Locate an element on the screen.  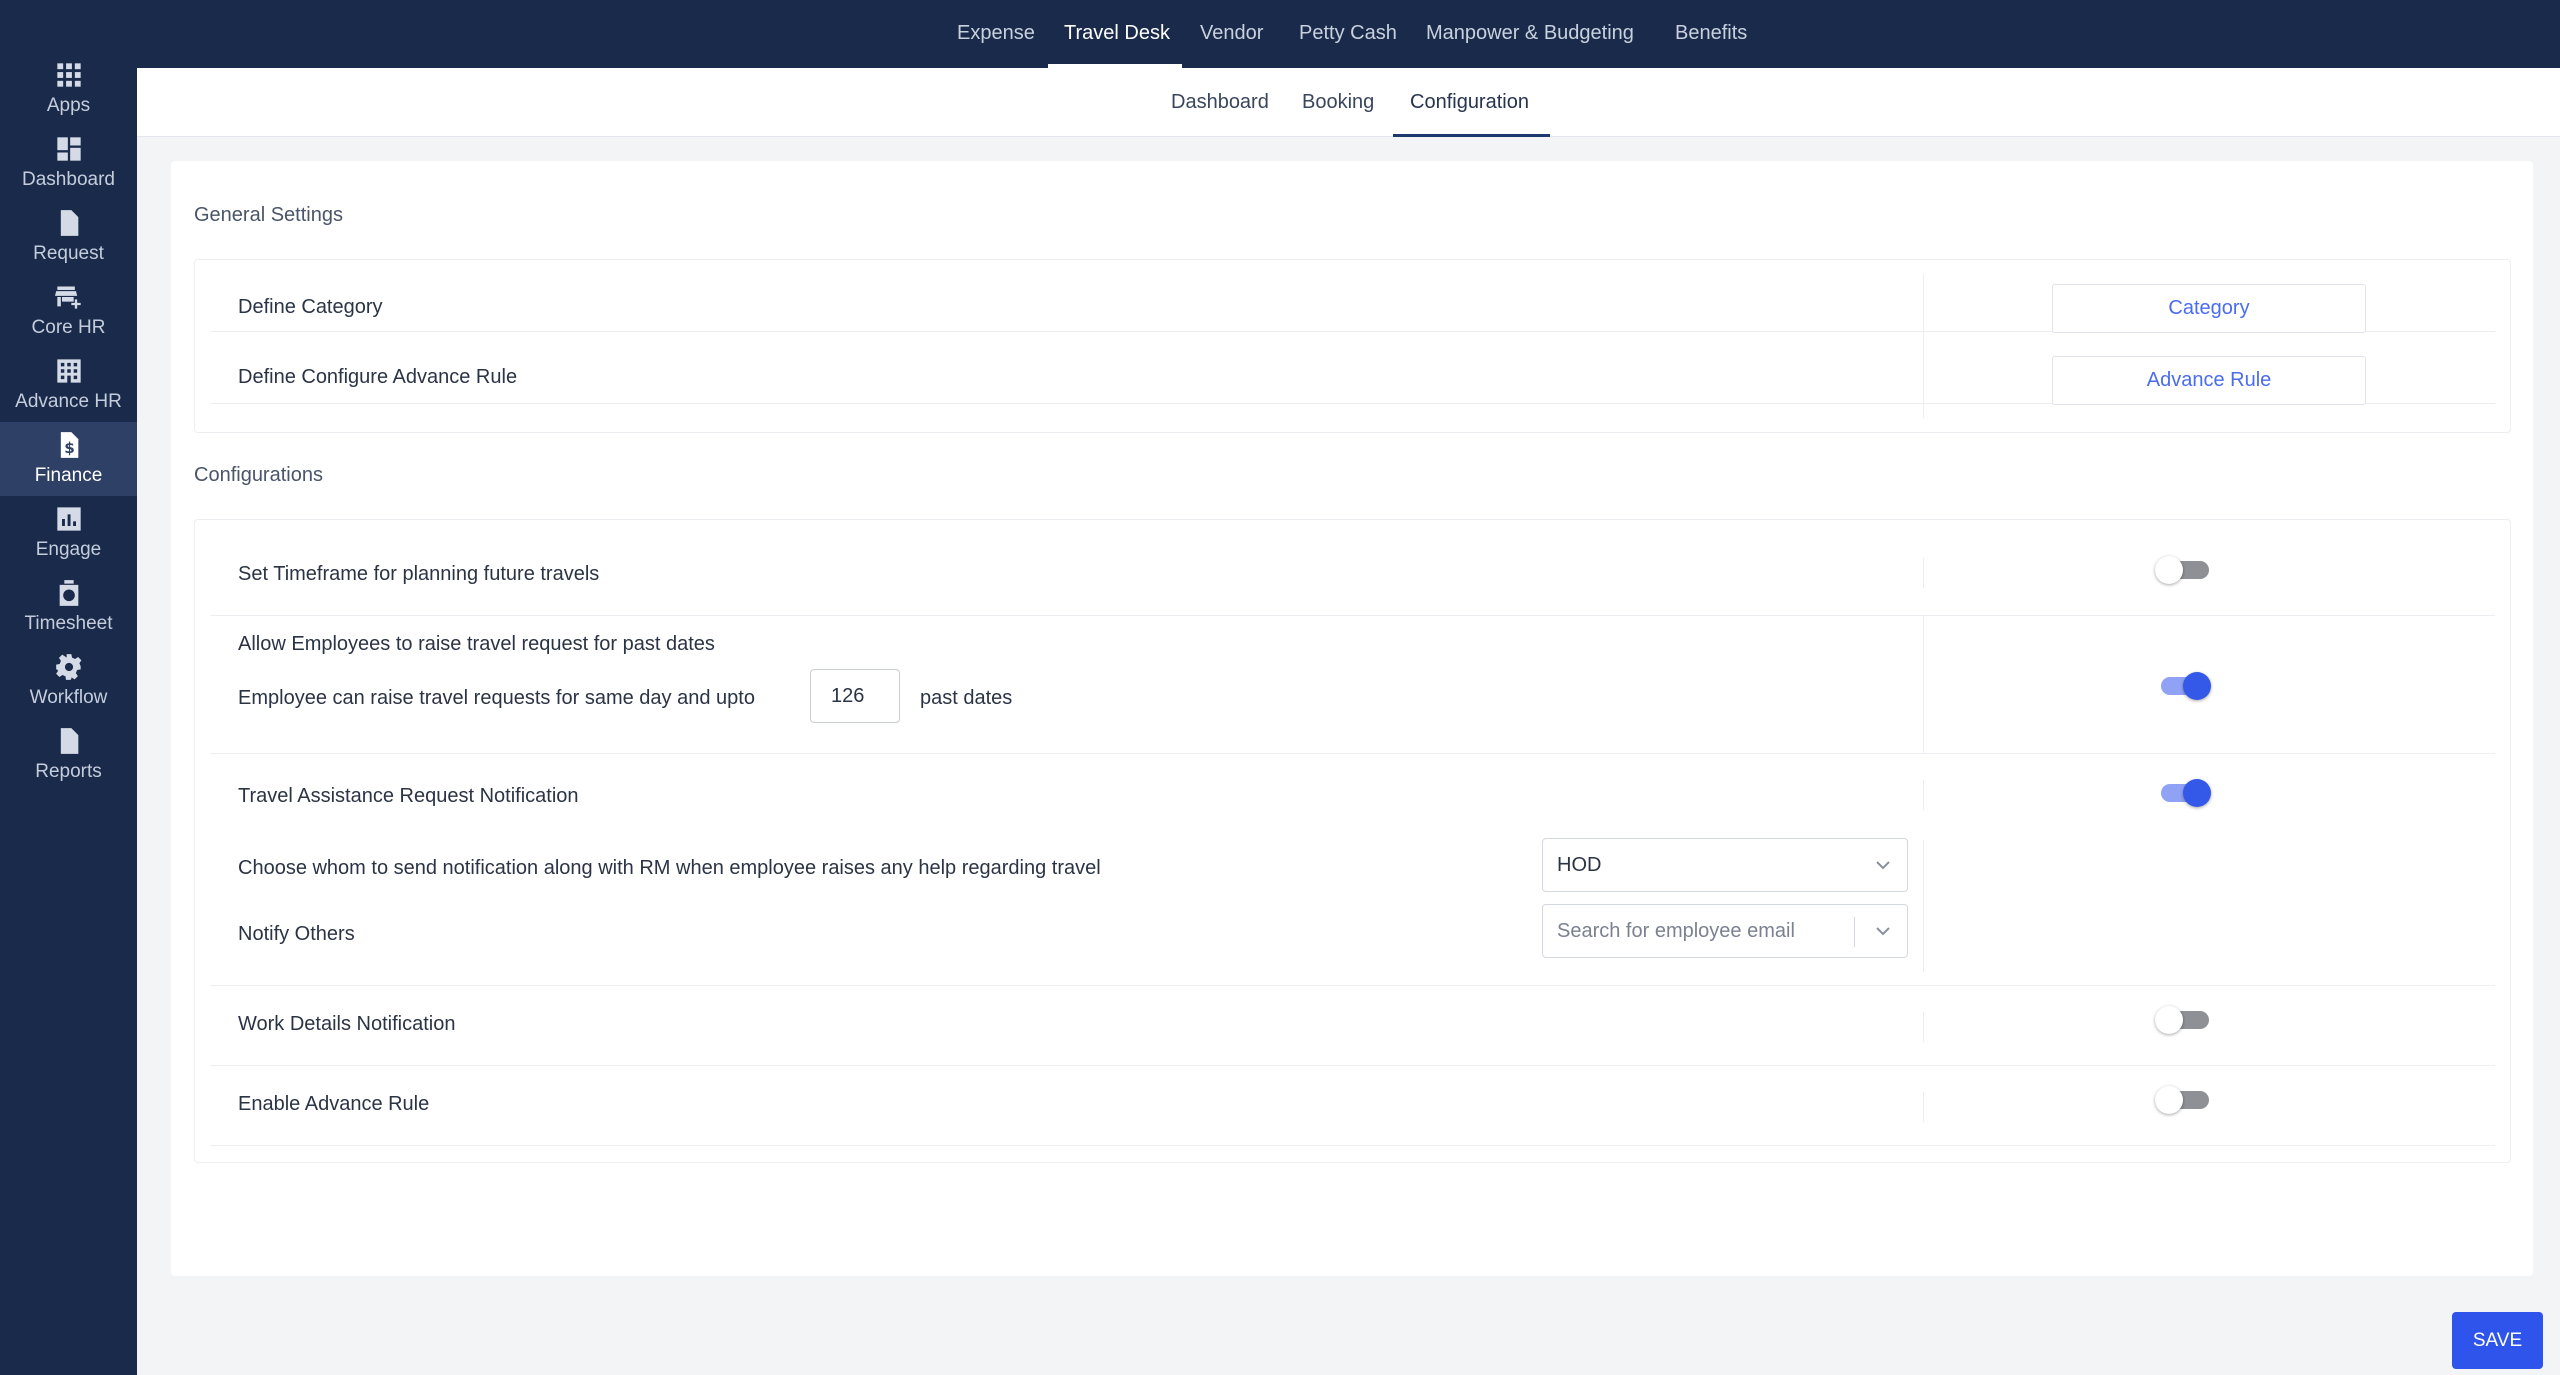
sidebar-item-request: Request is located at coordinates (68, 237).